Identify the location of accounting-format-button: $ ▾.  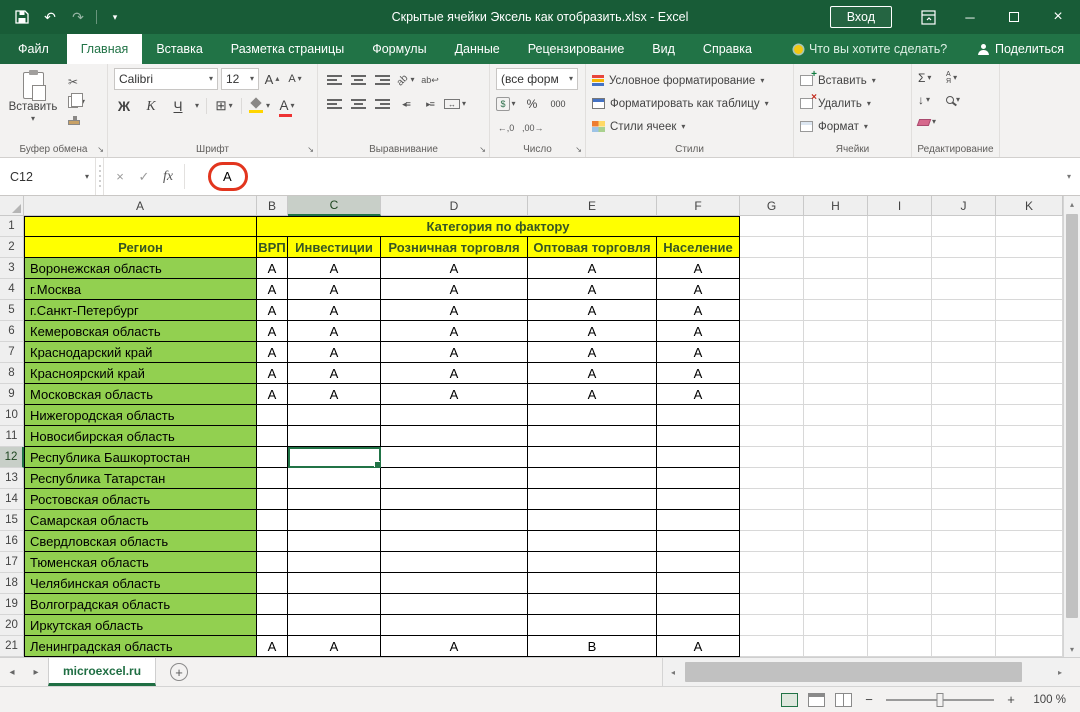
(506, 104).